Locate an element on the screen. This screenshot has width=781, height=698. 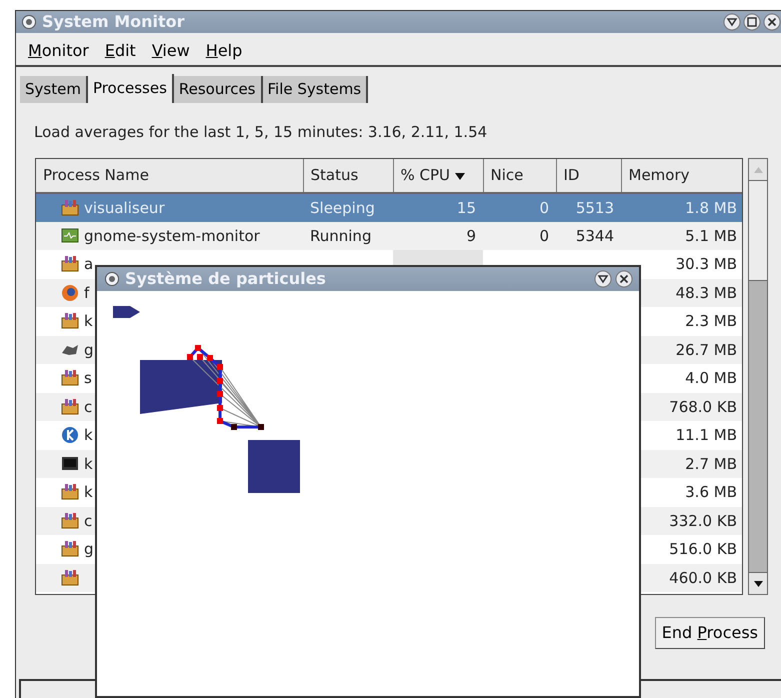
menu-item: View is located at coordinates (171, 50).